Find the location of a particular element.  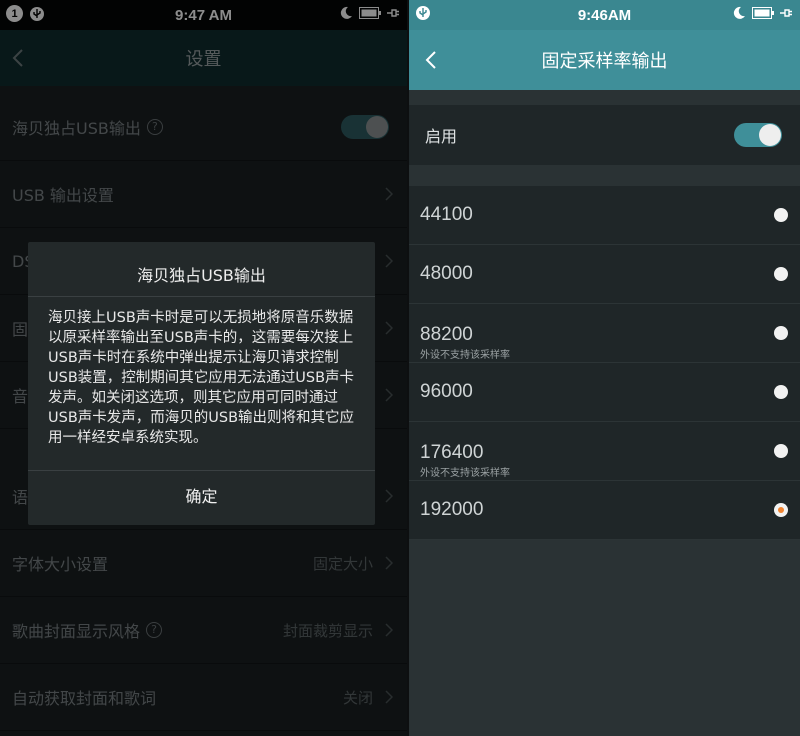

usb-icon is located at coordinates (423, 13).